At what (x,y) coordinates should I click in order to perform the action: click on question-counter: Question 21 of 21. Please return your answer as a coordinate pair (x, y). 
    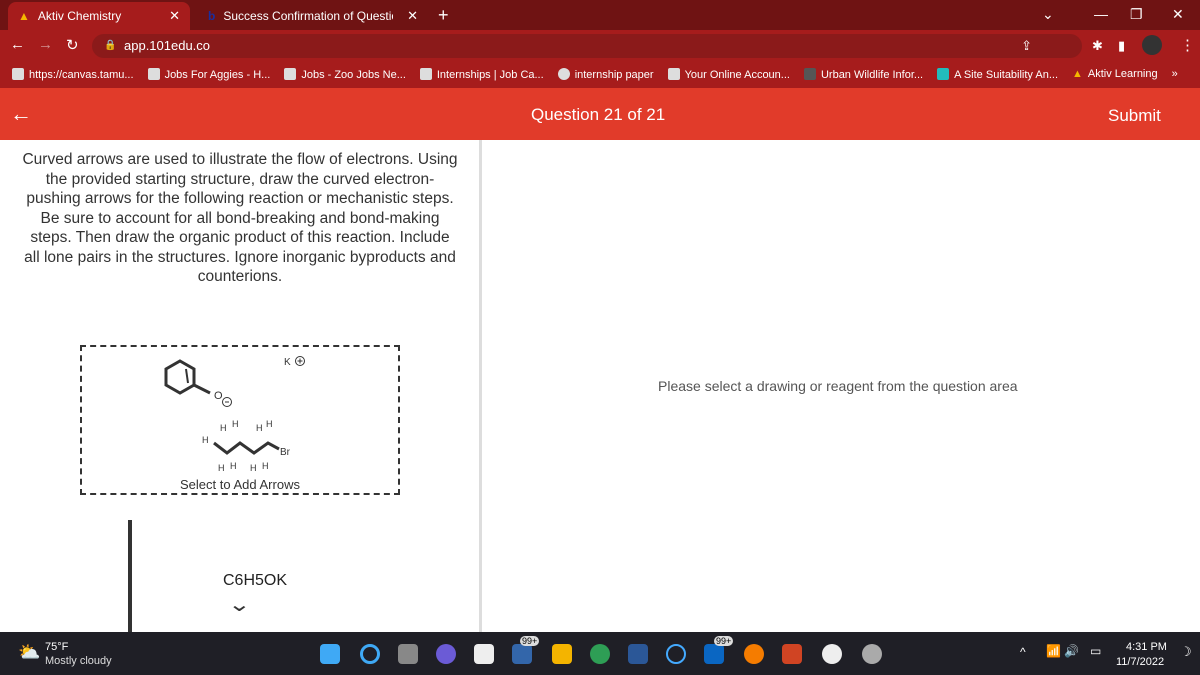
    Looking at the image, I should click on (598, 114).